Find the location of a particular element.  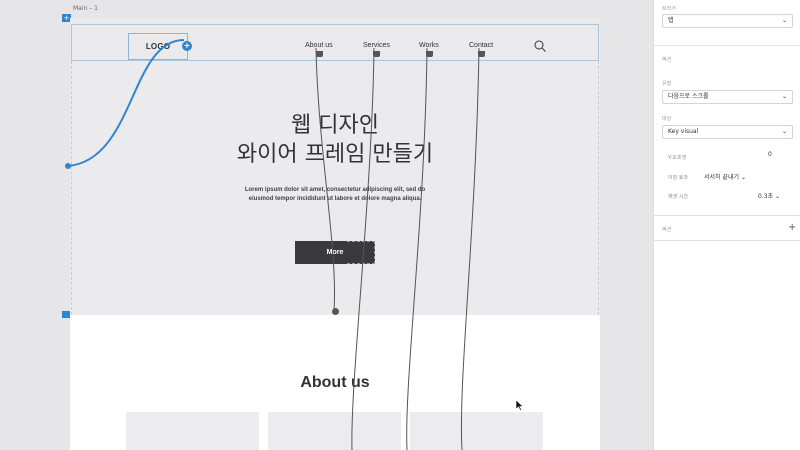

target-select: Key visual ⌄ is located at coordinates (727, 132).